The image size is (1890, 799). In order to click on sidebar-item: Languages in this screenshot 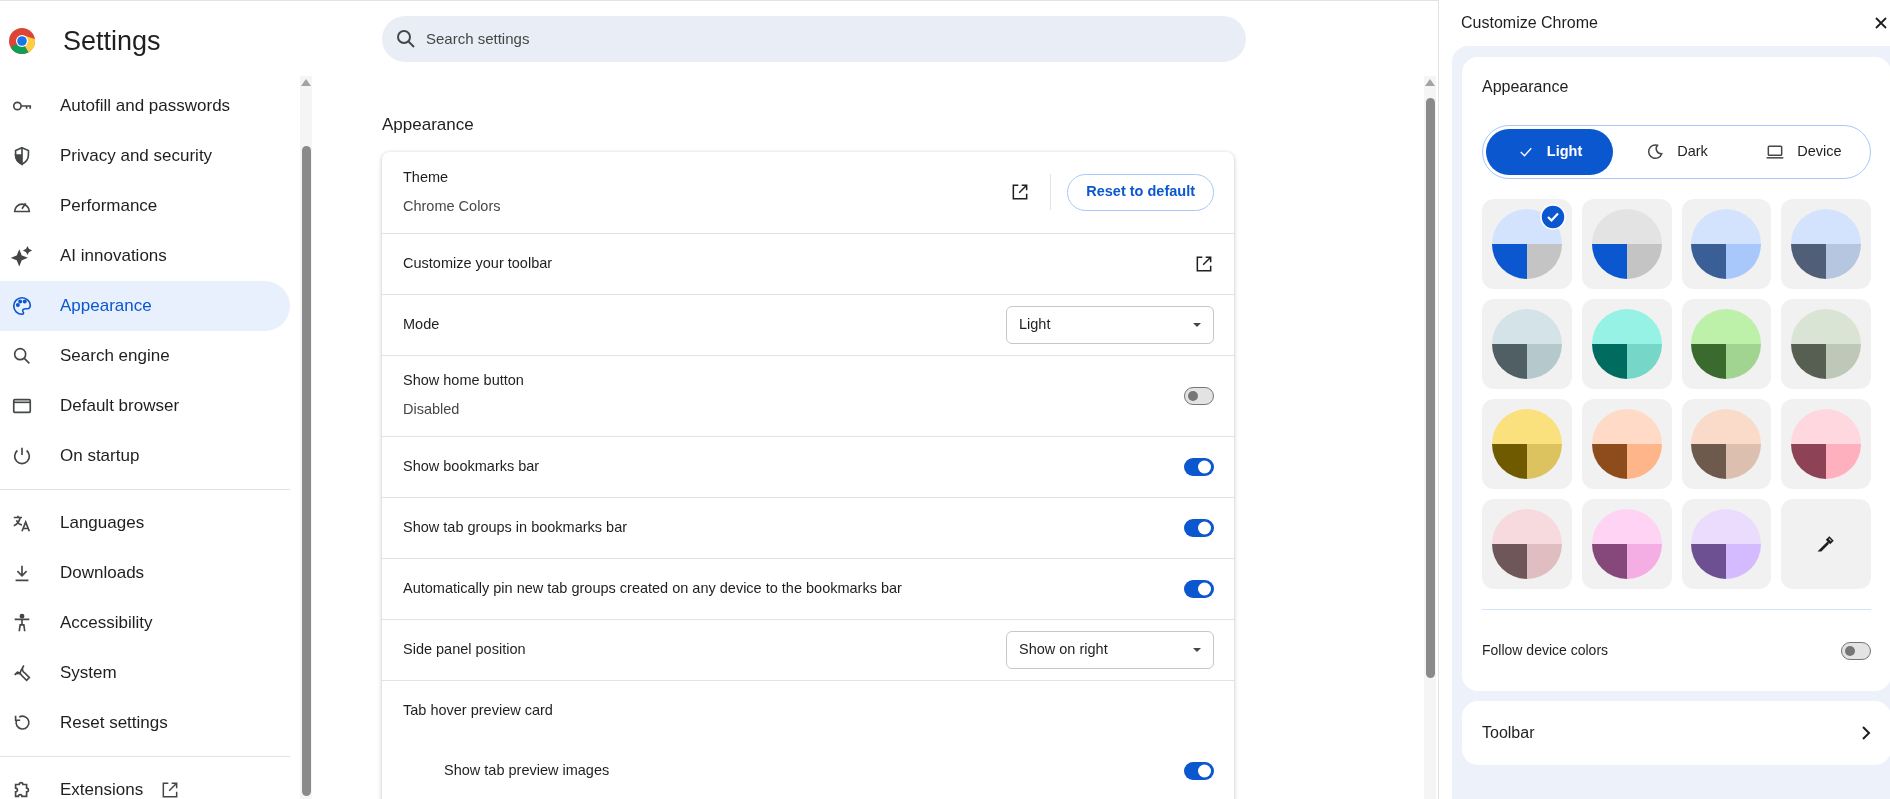, I will do `click(145, 523)`.